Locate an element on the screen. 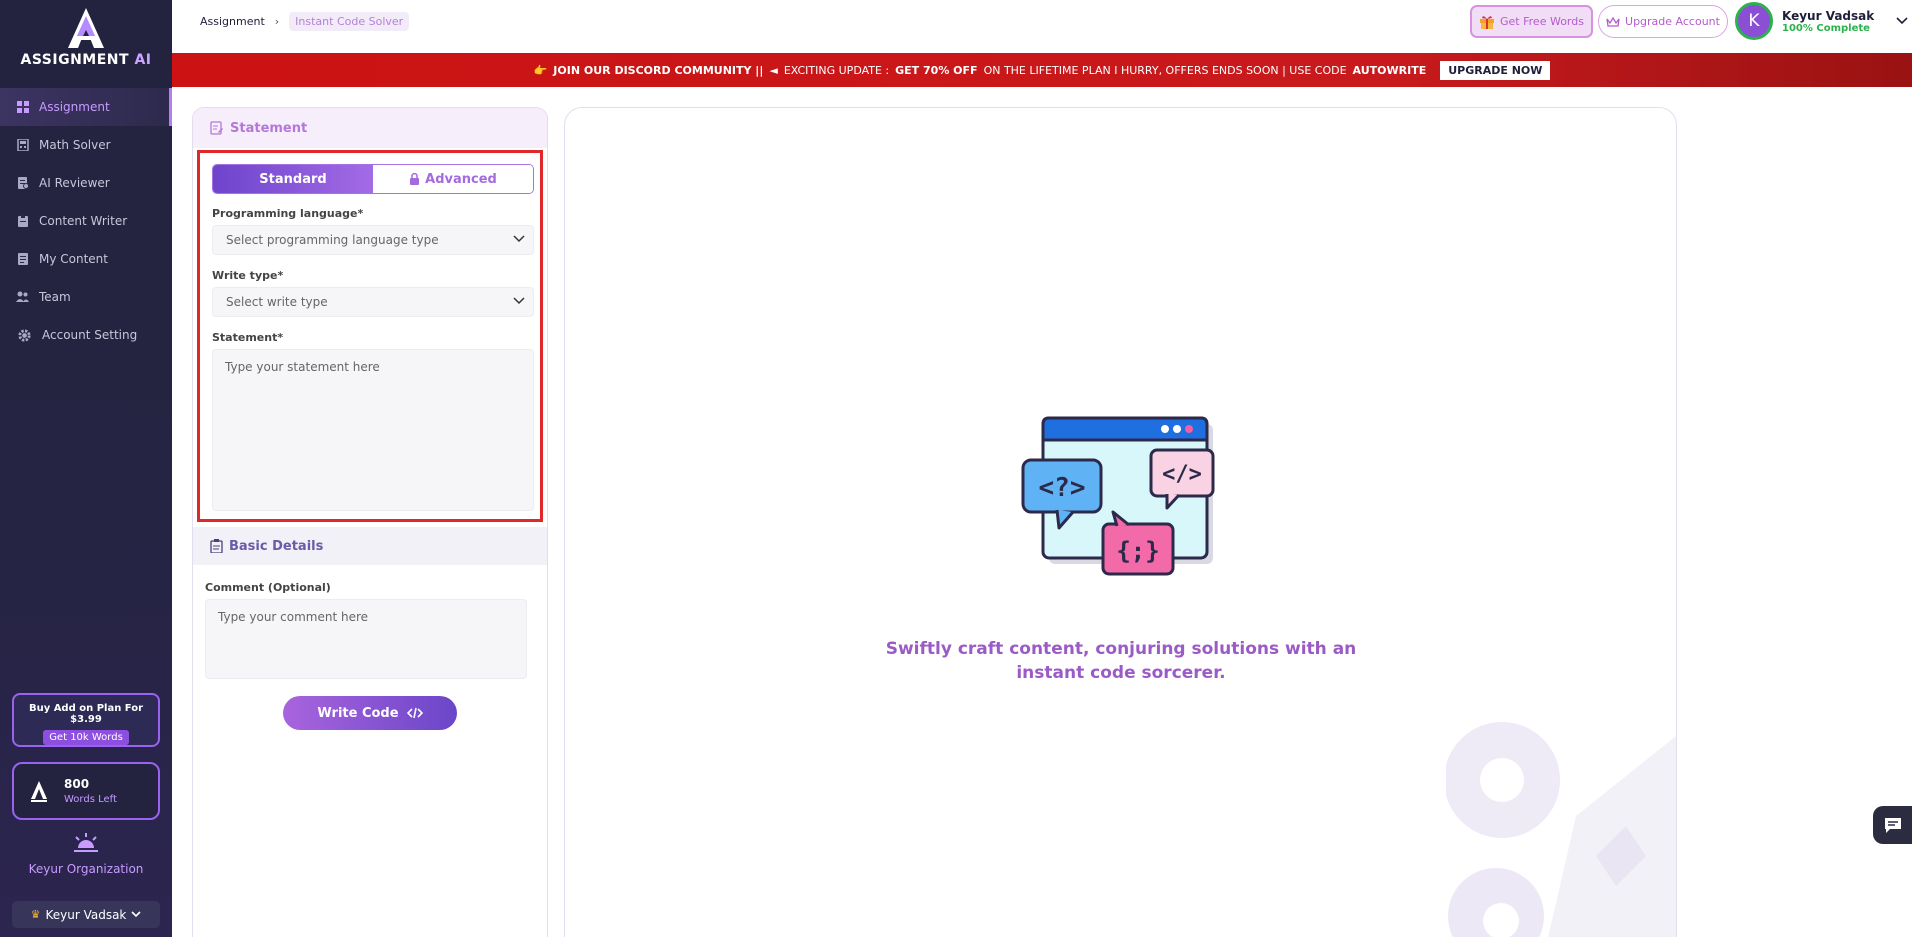 The image size is (1912, 937). words-left-label: Words Left is located at coordinates (90, 799).